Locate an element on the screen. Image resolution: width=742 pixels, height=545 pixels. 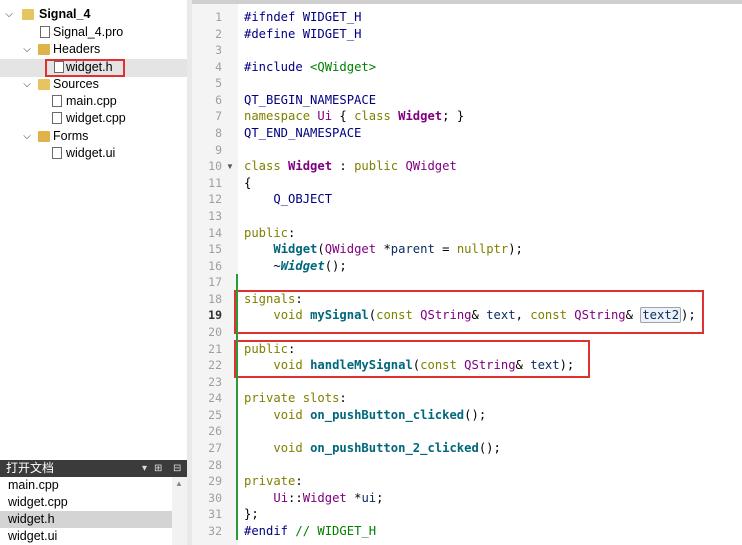
line-number: 24 is located at coordinates (215, 398).